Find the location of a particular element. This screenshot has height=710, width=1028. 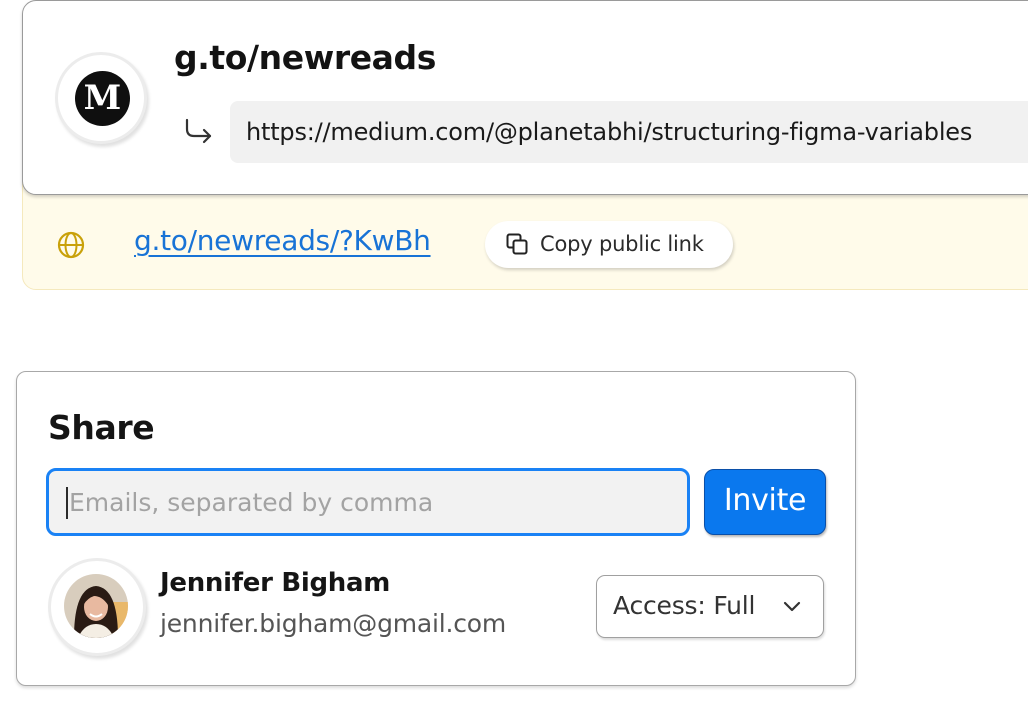

user-name: Jennifer Bigham is located at coordinates (275, 583).